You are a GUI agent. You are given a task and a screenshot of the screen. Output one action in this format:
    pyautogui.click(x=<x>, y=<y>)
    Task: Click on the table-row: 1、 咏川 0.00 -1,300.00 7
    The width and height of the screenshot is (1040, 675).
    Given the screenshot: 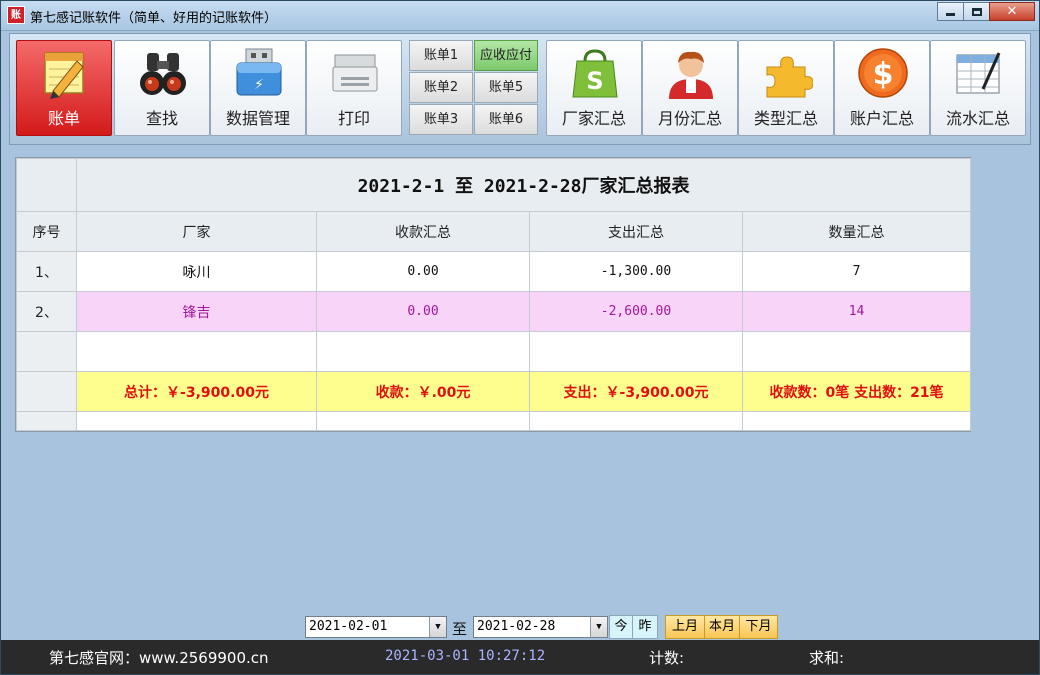 What is the action you would take?
    pyautogui.click(x=494, y=271)
    